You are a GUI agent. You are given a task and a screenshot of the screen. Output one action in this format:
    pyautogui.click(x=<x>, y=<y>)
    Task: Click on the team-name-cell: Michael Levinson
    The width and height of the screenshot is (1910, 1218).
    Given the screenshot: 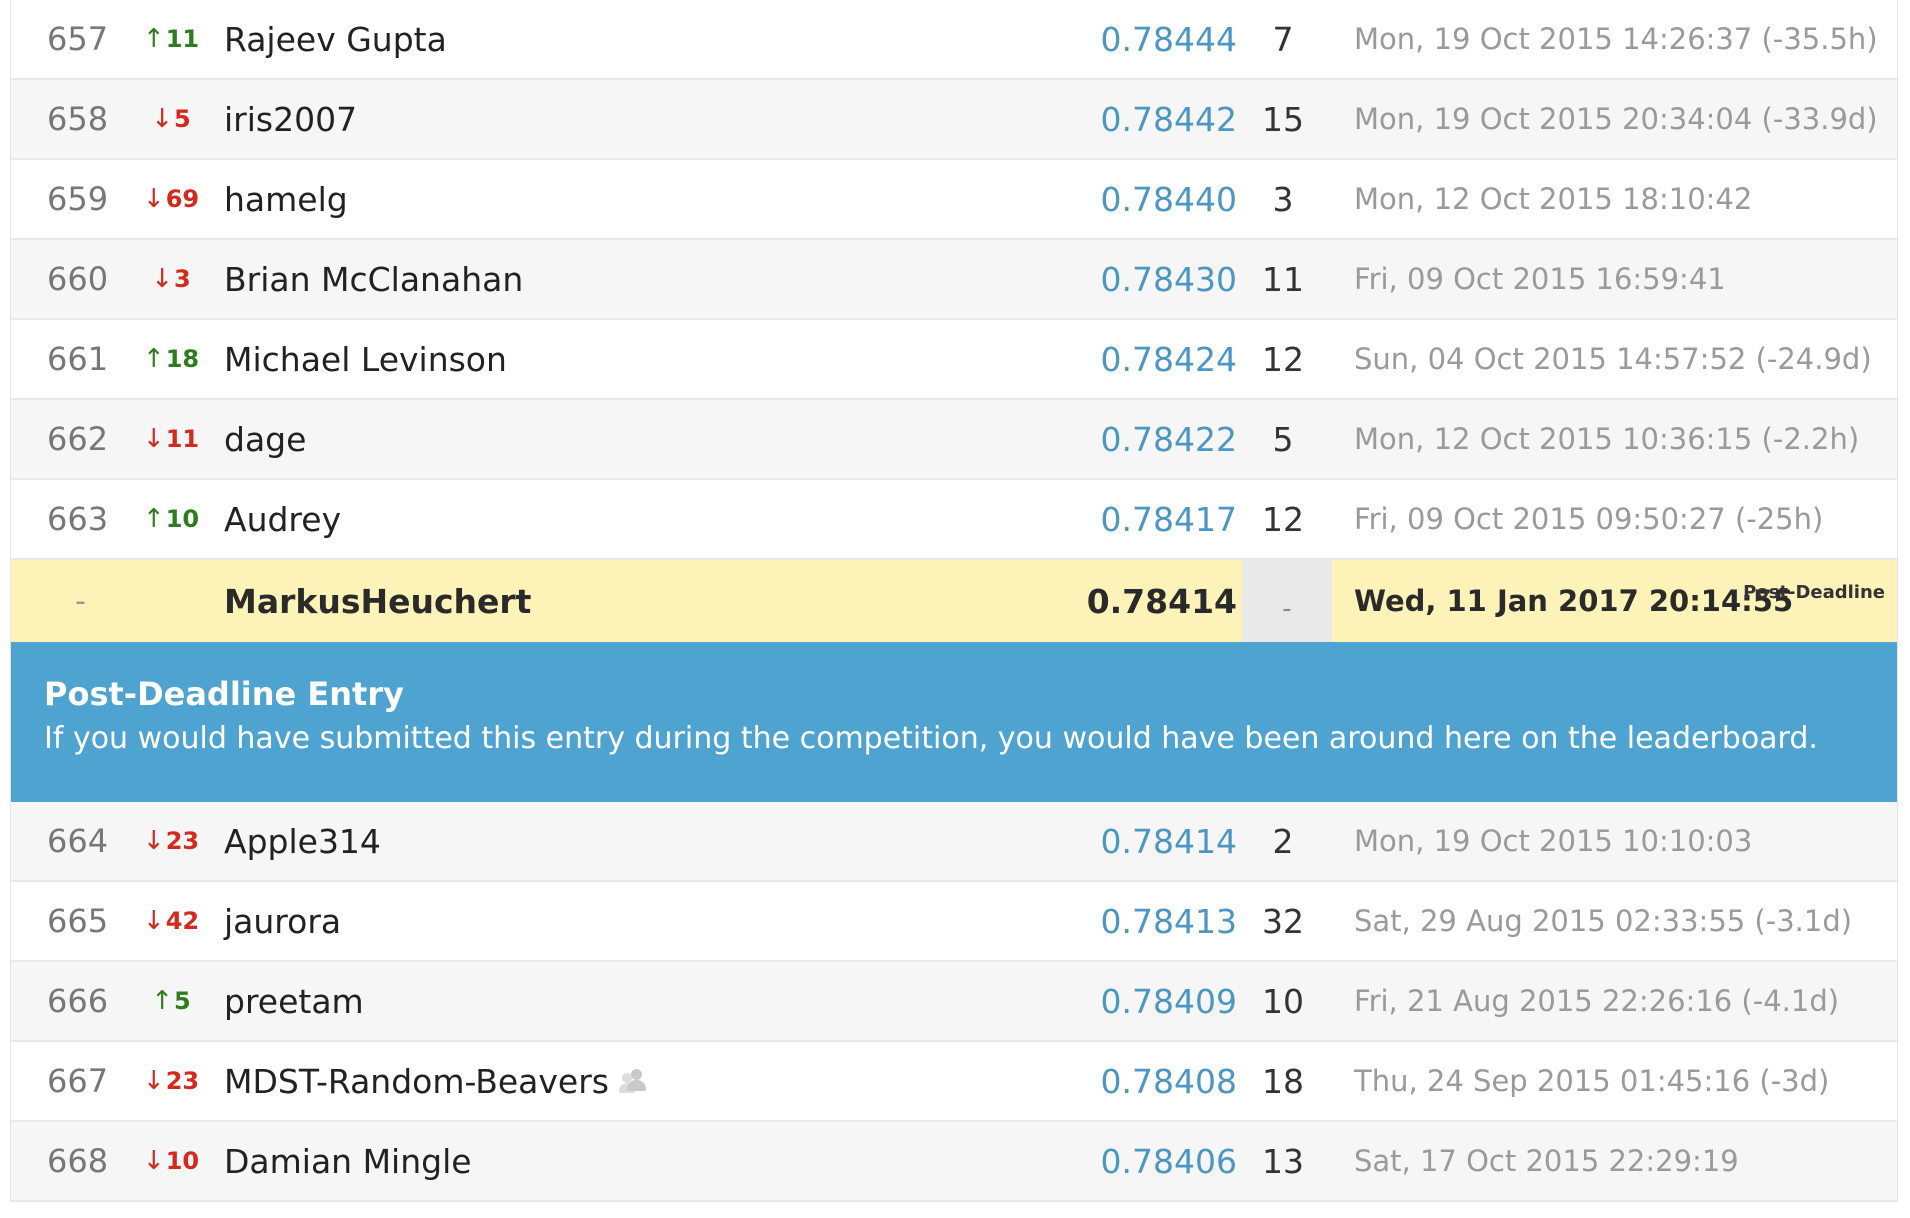 What is the action you would take?
    pyautogui.click(x=365, y=359)
    